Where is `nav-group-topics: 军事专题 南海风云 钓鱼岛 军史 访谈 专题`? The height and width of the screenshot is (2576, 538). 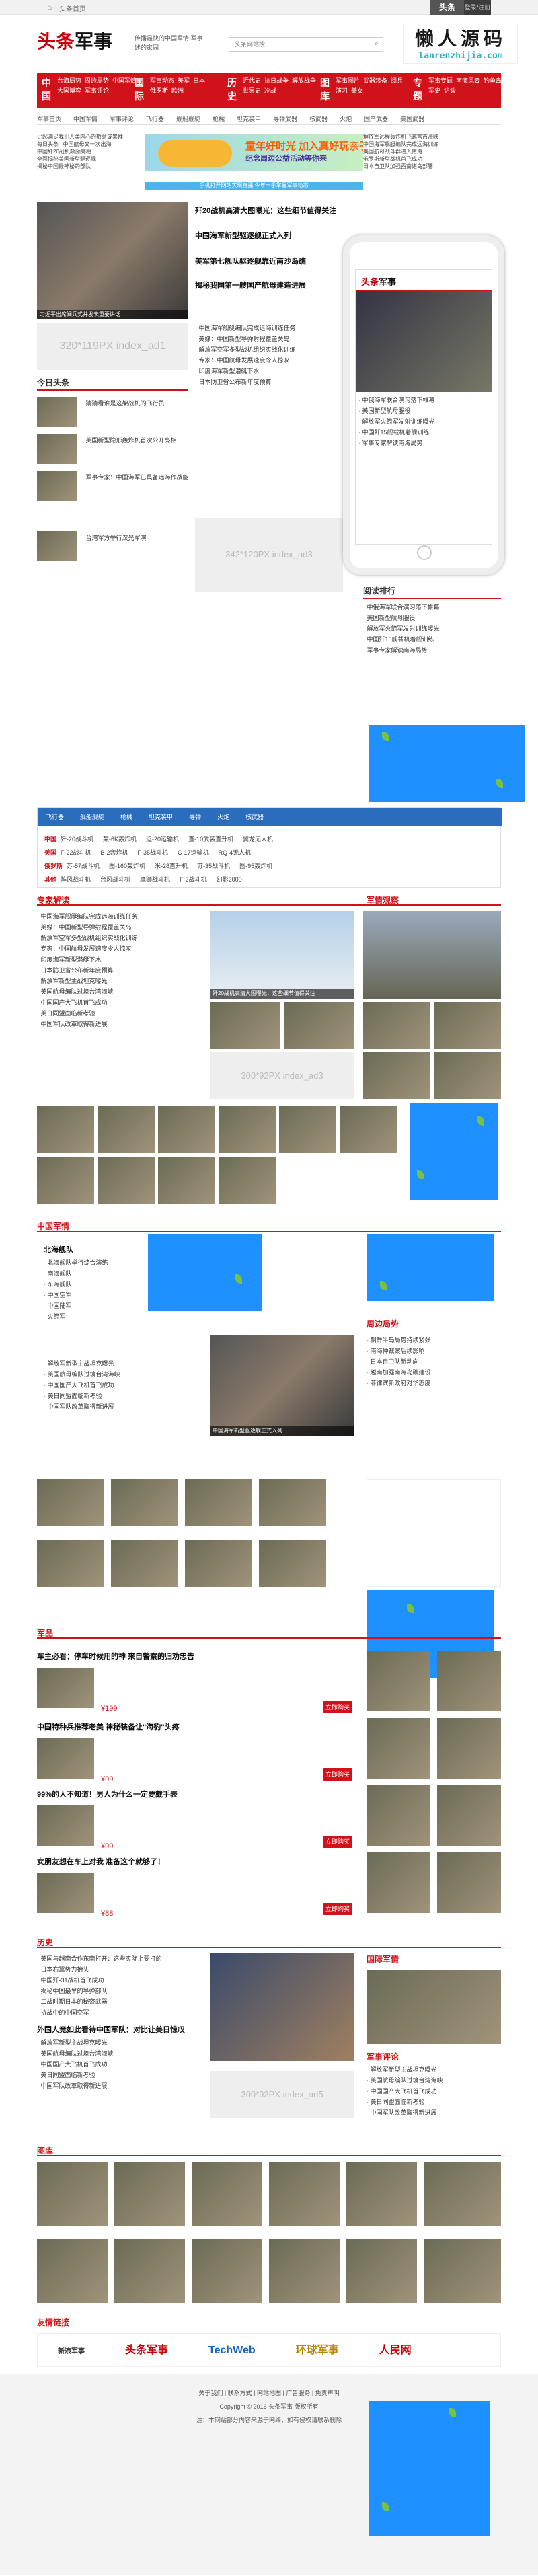
nav-group-topics: 军事专题 南海风云 钓鱼岛 军史 访谈 专题 is located at coordinates (455, 91).